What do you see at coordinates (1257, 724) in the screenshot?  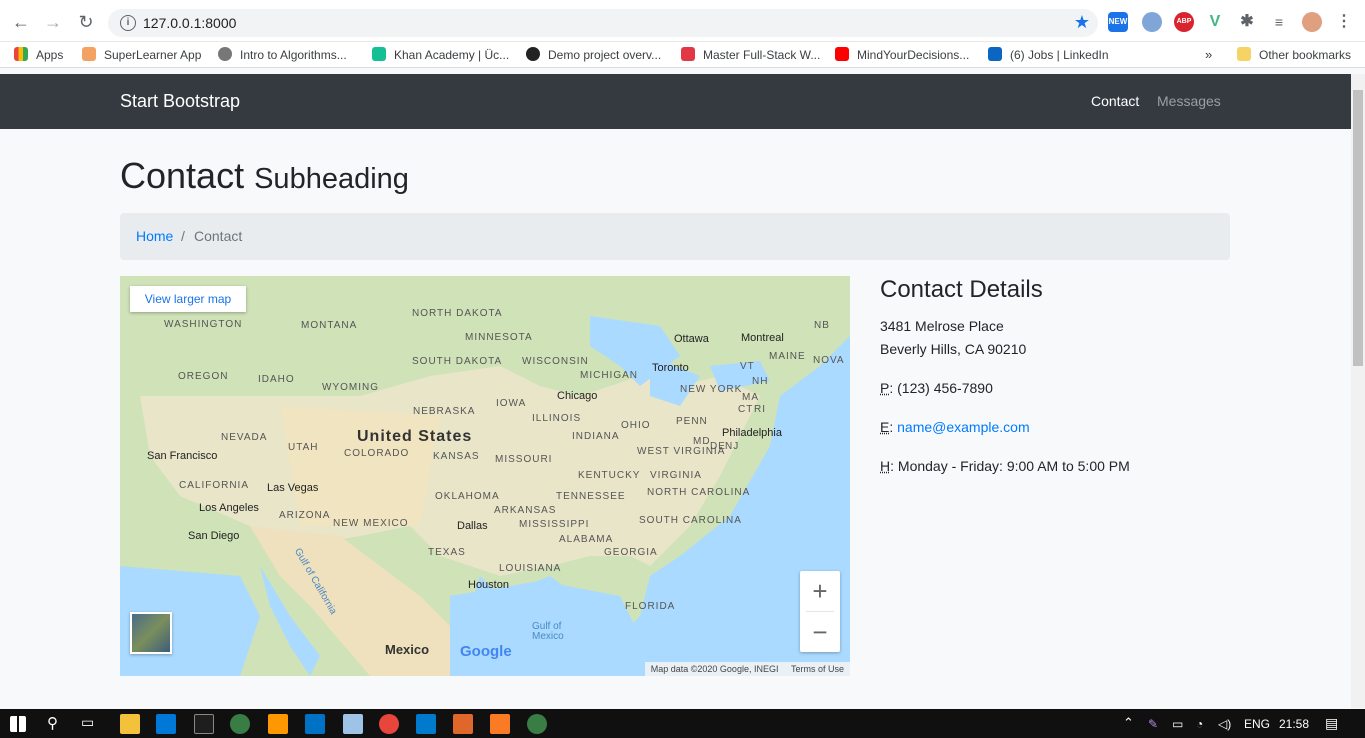 I see `language-indicator: ENG` at bounding box center [1257, 724].